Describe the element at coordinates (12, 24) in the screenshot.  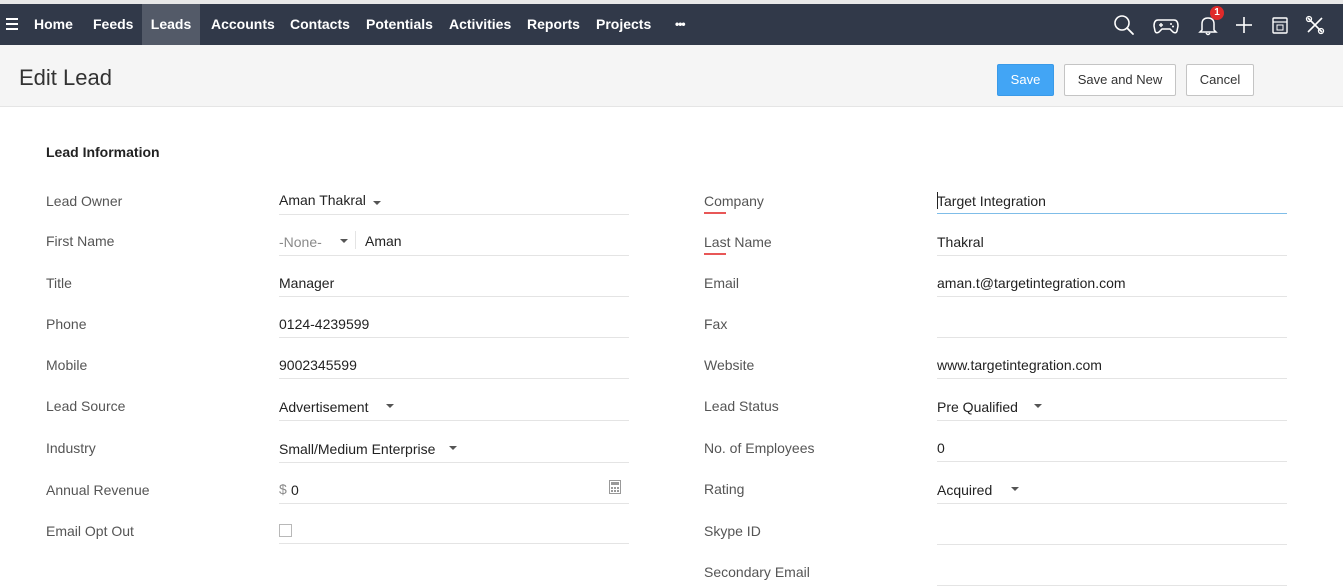
I see `menu-icon` at that location.